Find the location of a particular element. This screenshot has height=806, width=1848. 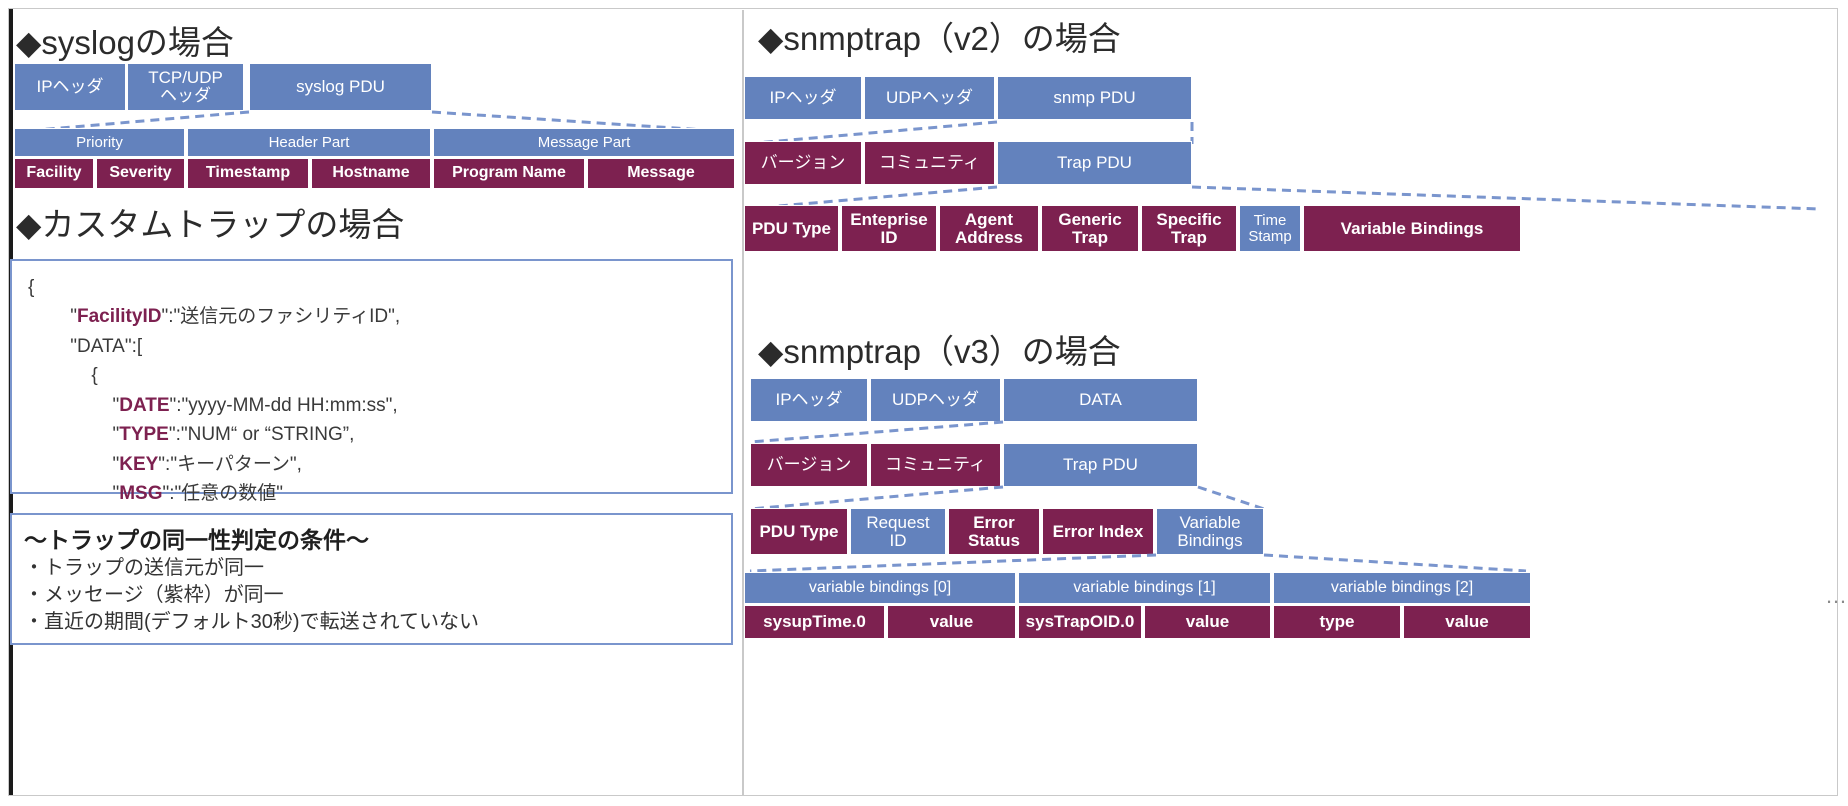

v2-l3-time-stamp: Time Stamp is located at coordinates (1270, 228).